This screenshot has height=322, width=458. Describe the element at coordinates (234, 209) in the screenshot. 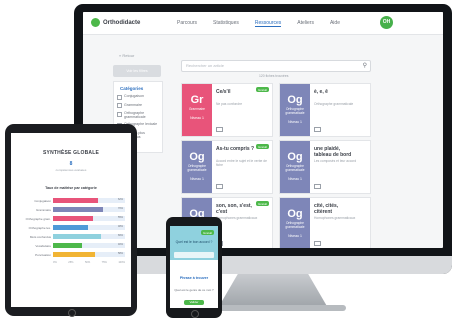

I see `card-title: son, son, s'est, c'est` at that location.